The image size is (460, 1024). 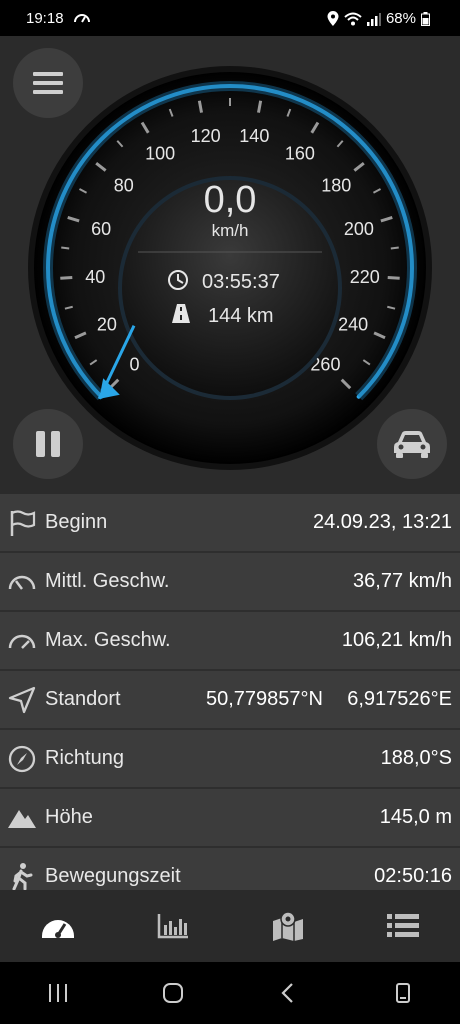 What do you see at coordinates (365, 277) in the screenshot?
I see `gauge-tick-label: 220` at bounding box center [365, 277].